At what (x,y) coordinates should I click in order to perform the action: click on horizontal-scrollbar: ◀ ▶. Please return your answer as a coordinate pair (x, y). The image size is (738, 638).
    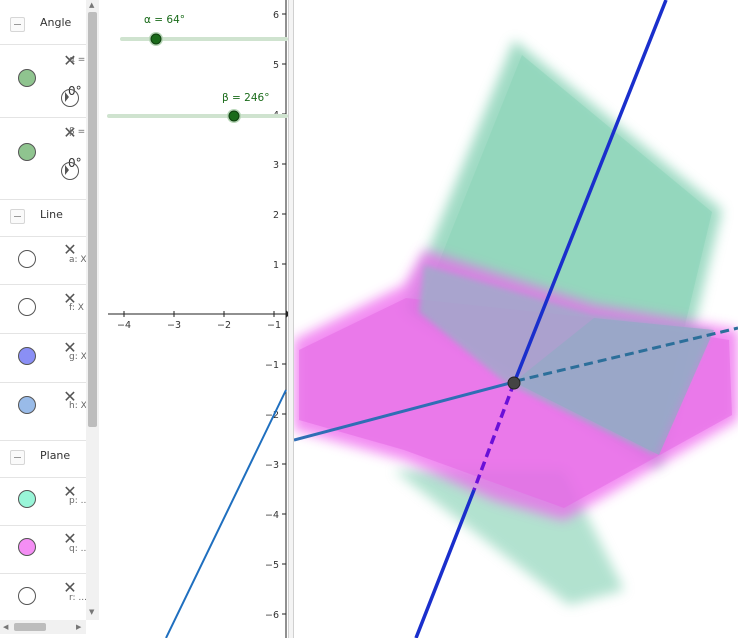
    Looking at the image, I should click on (43, 627).